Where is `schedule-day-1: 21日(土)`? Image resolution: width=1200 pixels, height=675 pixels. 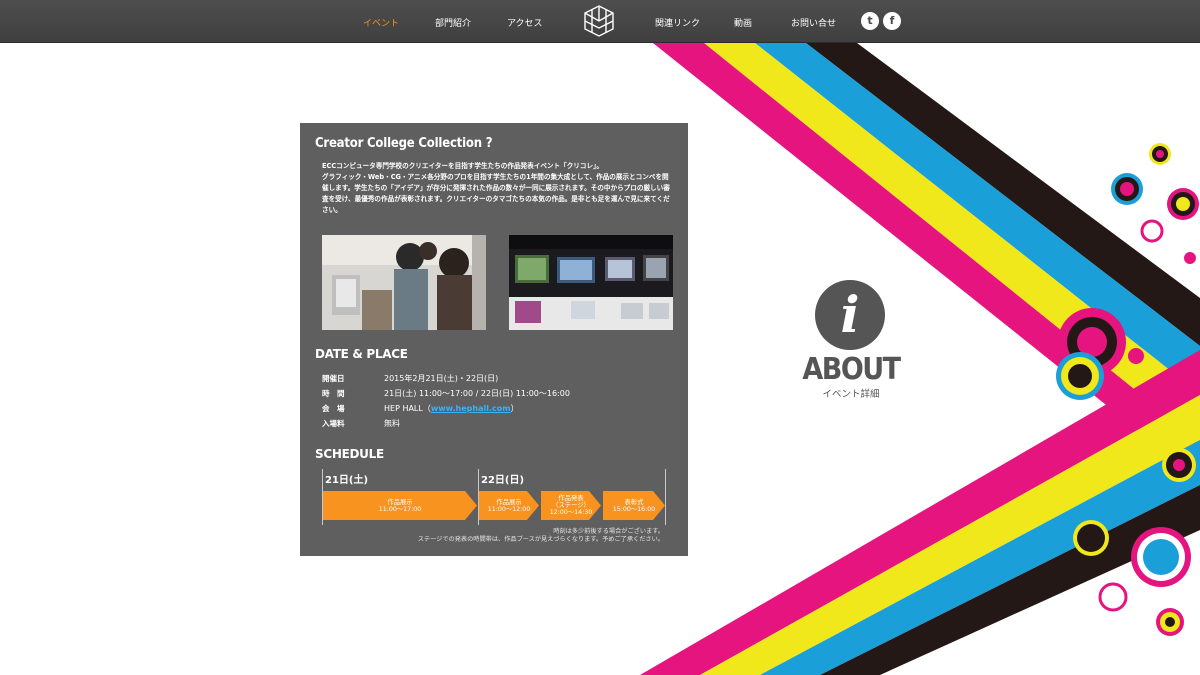 schedule-day-1: 21日(土) is located at coordinates (347, 480).